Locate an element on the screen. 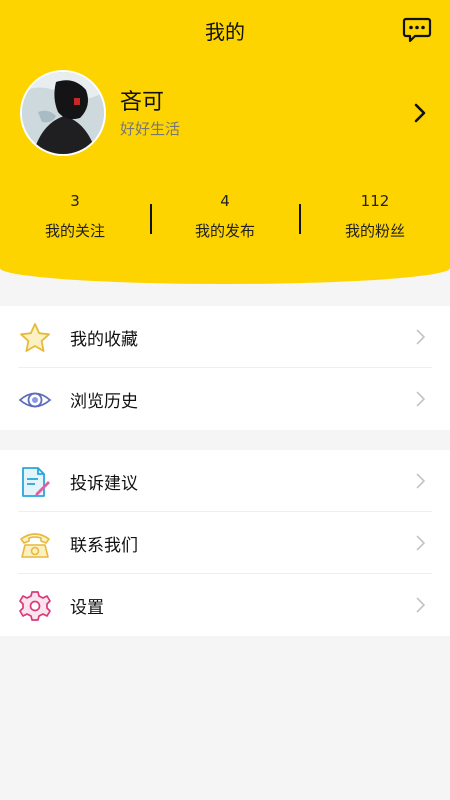 The width and height of the screenshot is (450, 800). menu-item-label: 设置 is located at coordinates (87, 608).